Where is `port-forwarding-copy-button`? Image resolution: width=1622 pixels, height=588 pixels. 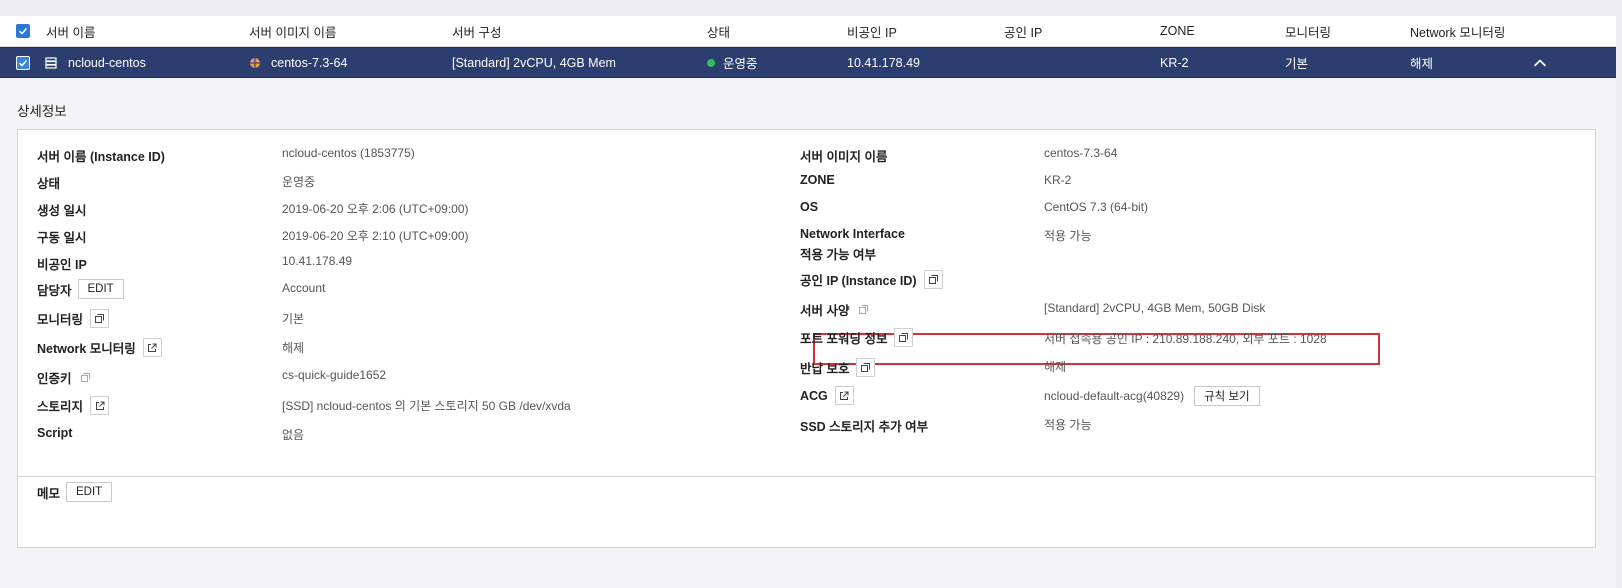
port-forwarding-copy-button is located at coordinates (904, 337).